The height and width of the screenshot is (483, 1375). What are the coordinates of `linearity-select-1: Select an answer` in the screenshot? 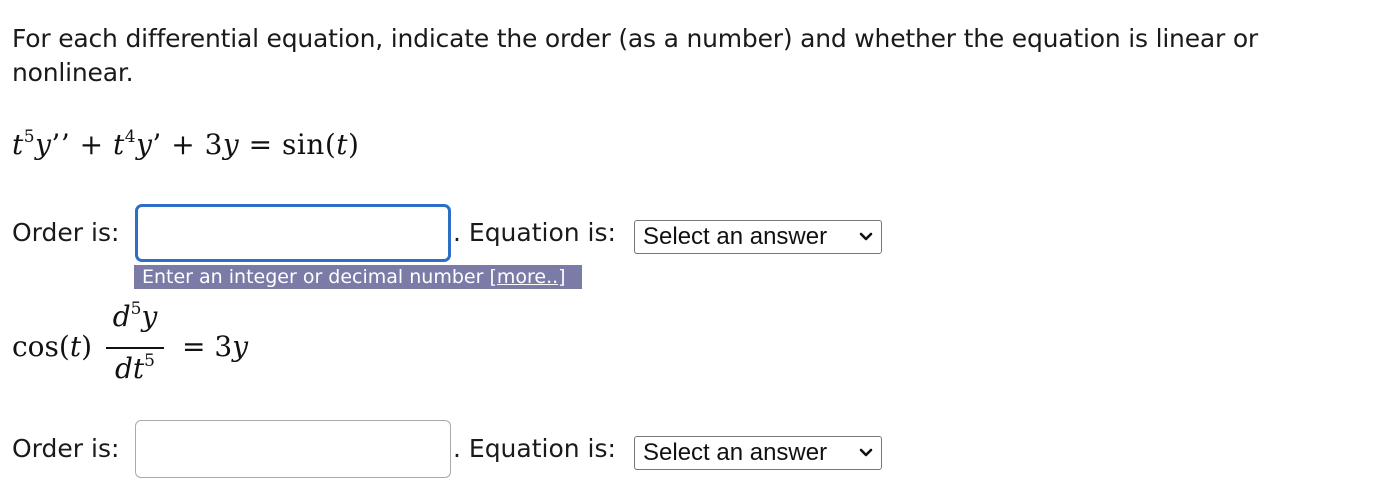 It's located at (758, 237).